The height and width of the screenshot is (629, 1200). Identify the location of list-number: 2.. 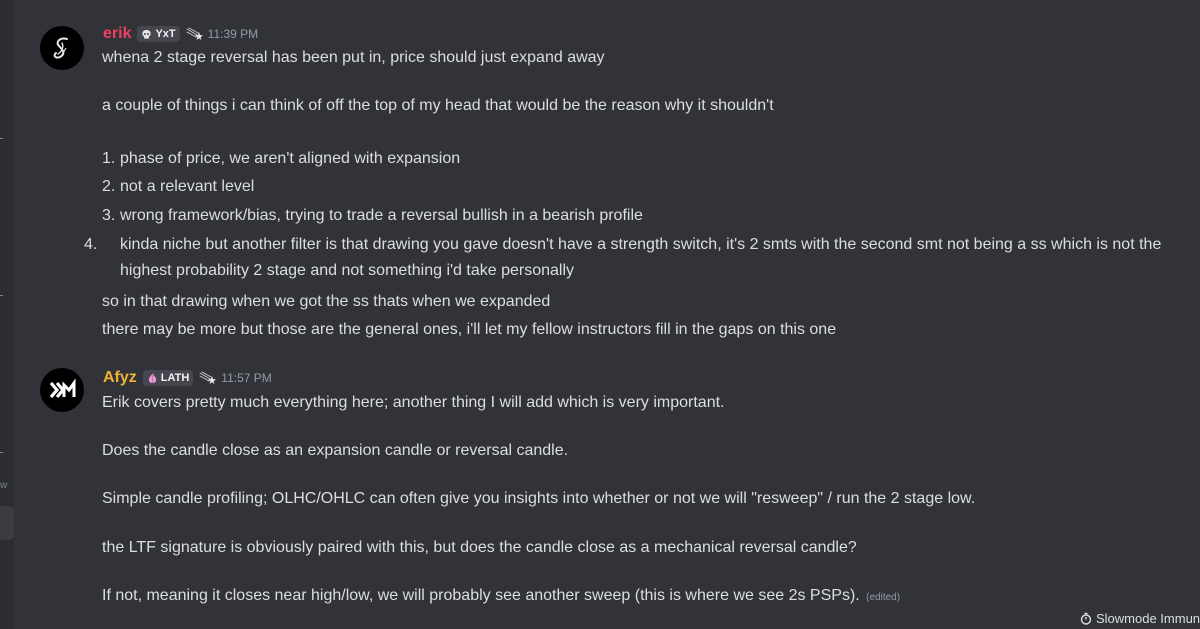
(109, 186).